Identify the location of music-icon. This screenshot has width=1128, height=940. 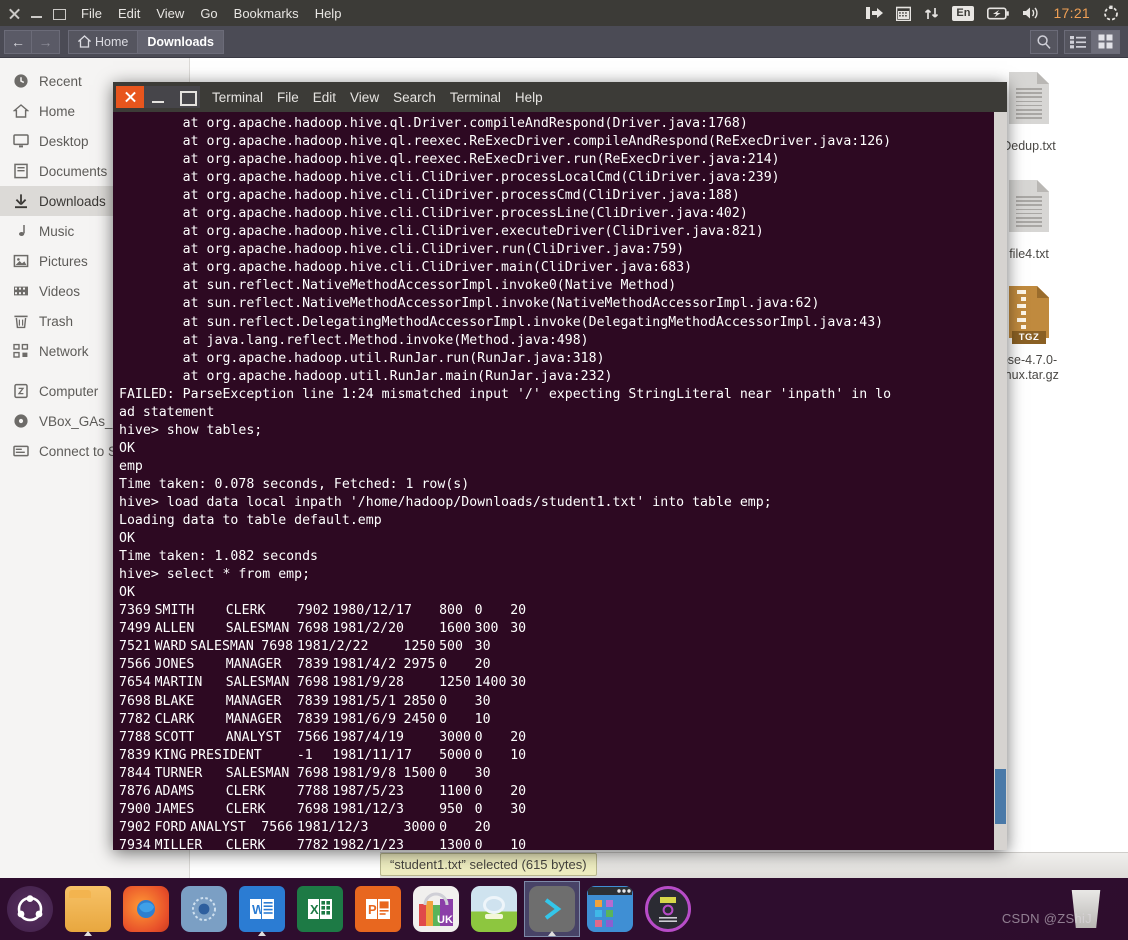
(20, 231).